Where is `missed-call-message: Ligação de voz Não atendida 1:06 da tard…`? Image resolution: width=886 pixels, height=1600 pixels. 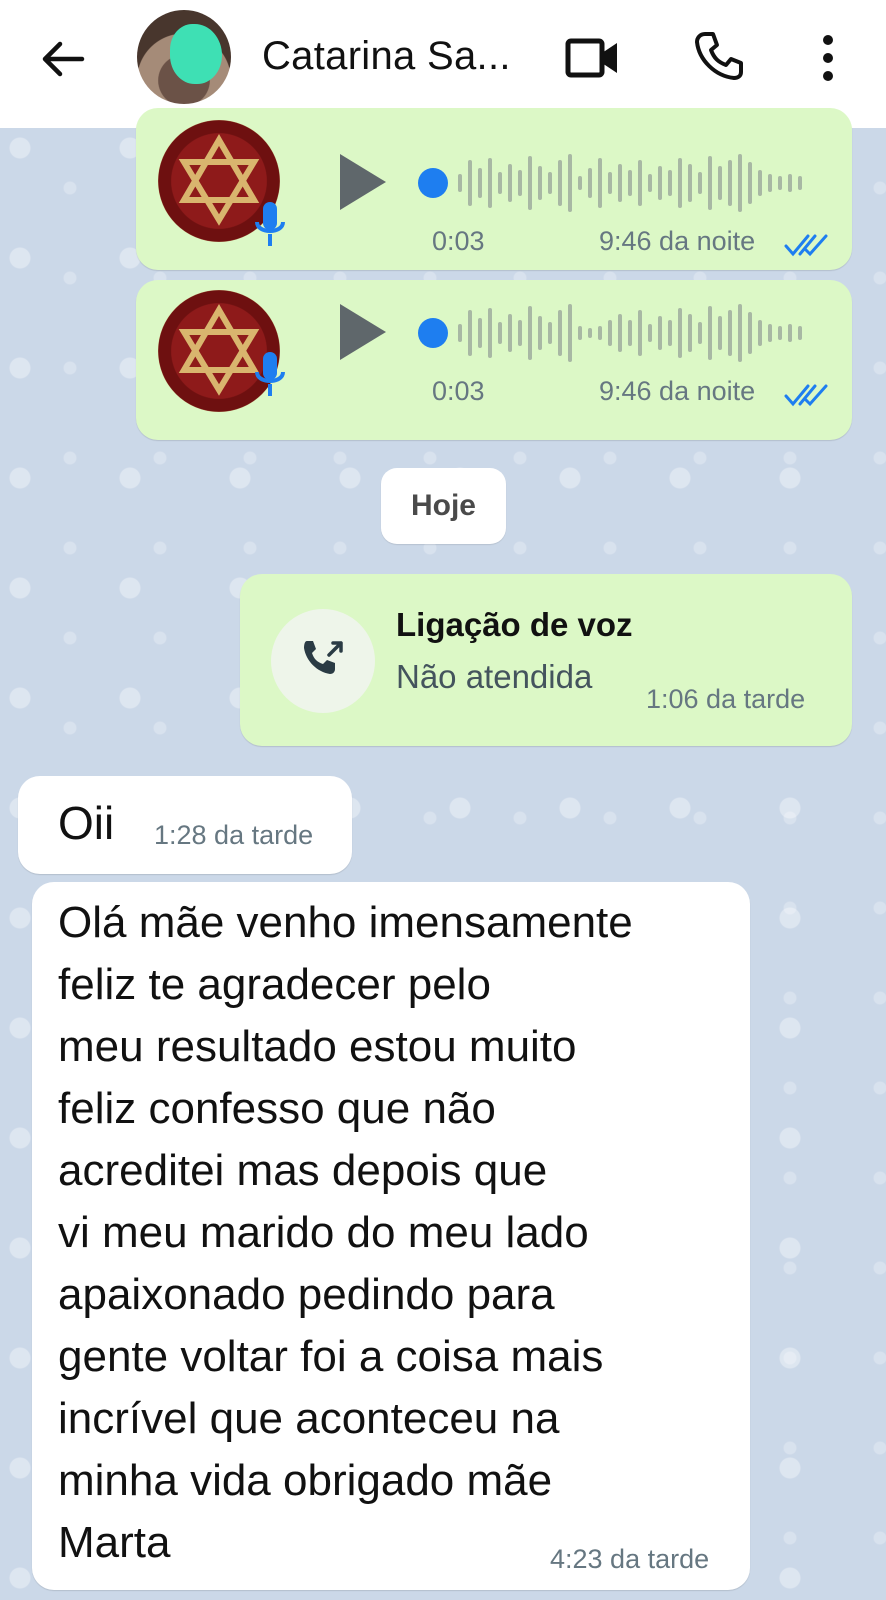 missed-call-message: Ligação de voz Não atendida 1:06 da tard… is located at coordinates (546, 660).